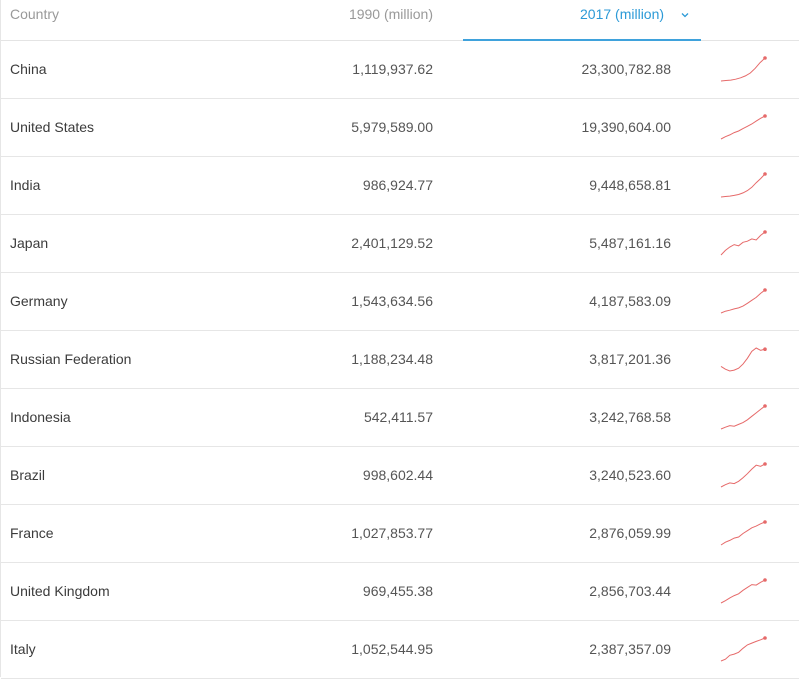  What do you see at coordinates (626, 69) in the screenshot?
I see `value-2017: 23,300,782.88` at bounding box center [626, 69].